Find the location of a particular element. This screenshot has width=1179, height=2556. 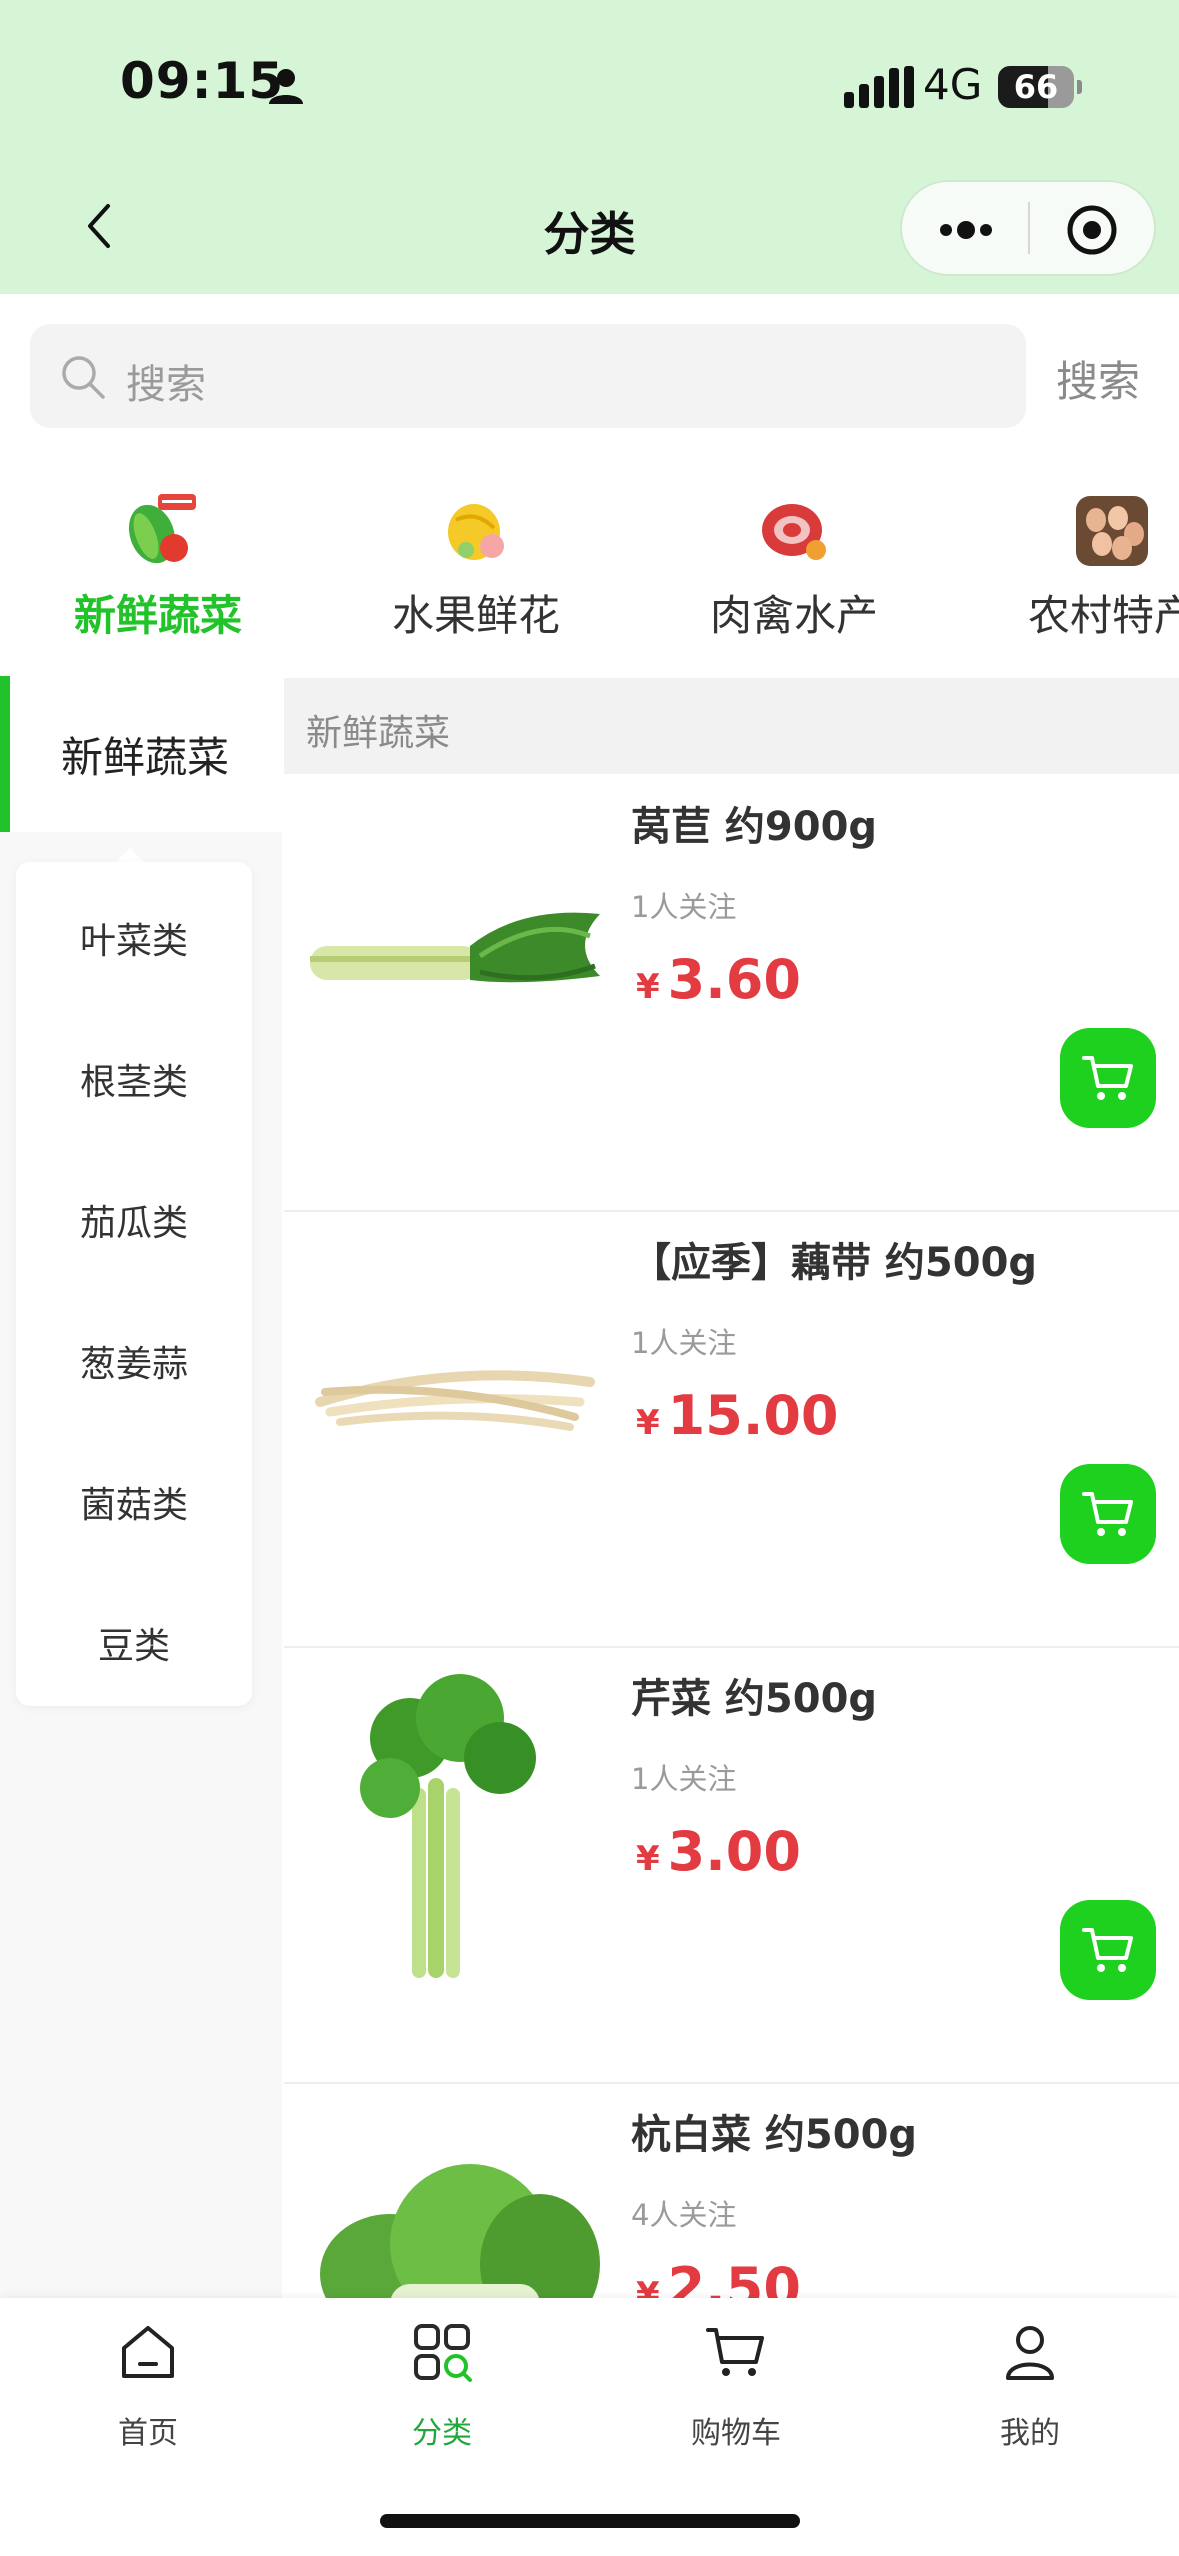

fruit-icon is located at coordinates (476, 532).